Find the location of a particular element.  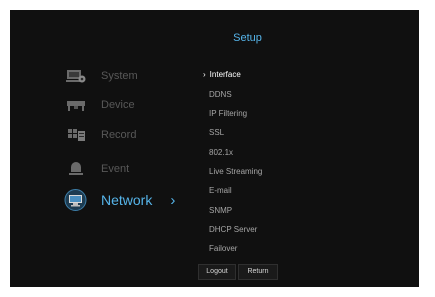

menu-item-interface: › Interface is located at coordinates (222, 74).